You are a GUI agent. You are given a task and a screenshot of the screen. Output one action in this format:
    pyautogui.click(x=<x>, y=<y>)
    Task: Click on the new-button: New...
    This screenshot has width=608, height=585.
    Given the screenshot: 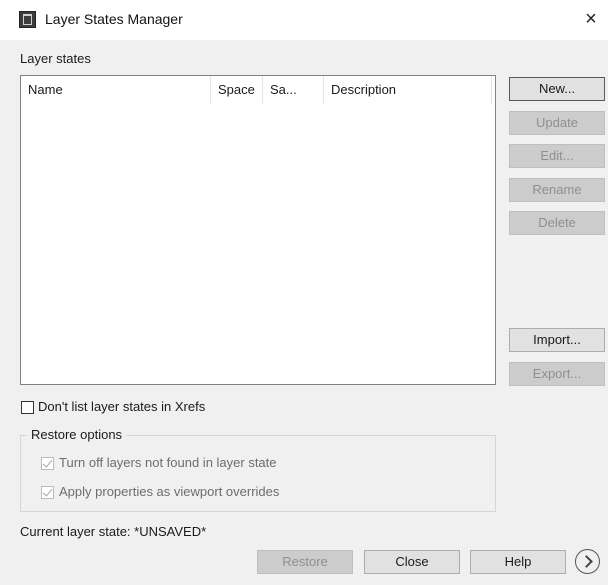 What is the action you would take?
    pyautogui.click(x=557, y=89)
    